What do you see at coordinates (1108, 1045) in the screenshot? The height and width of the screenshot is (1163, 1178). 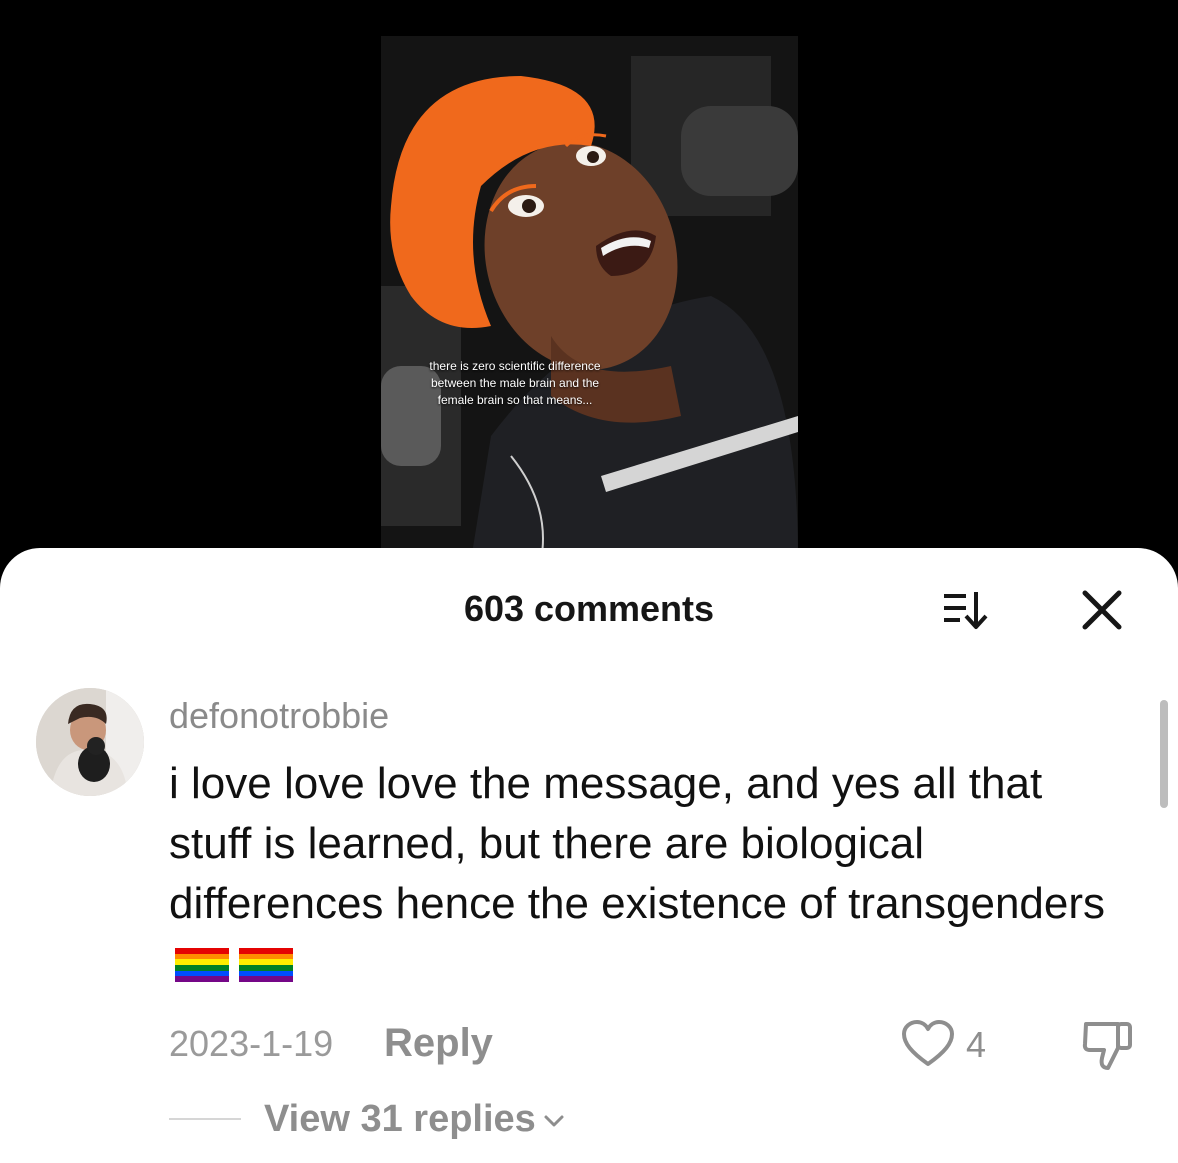 I see `thumbs-down-icon` at bounding box center [1108, 1045].